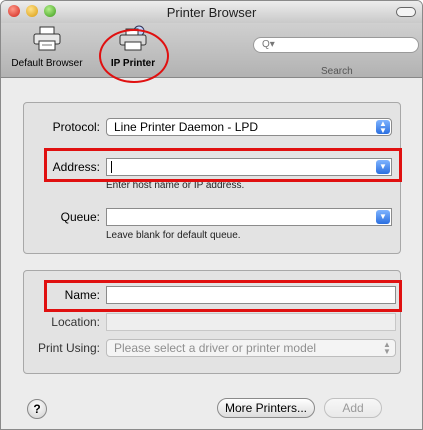 The height and width of the screenshot is (430, 423). Describe the element at coordinates (223, 165) in the screenshot. I see `address-highlight` at that location.